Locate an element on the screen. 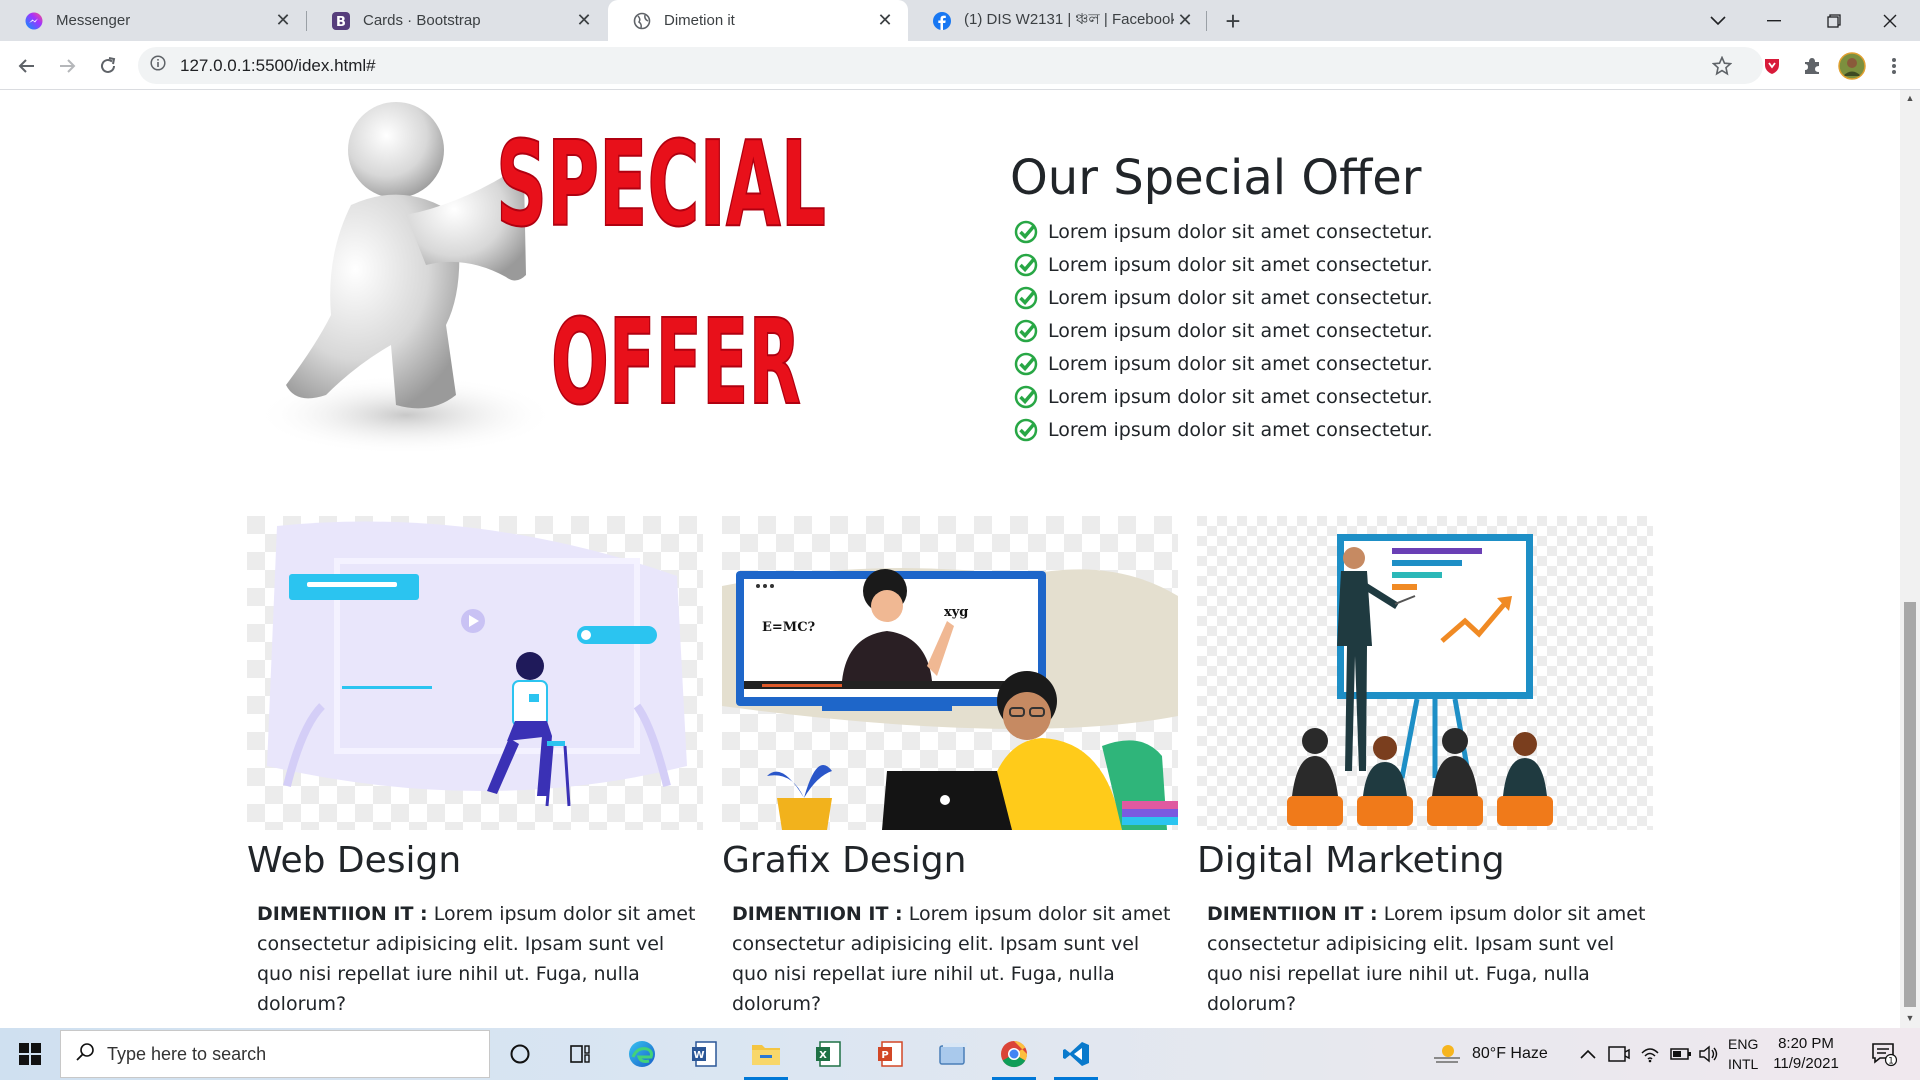 The height and width of the screenshot is (1080, 1920). word-icon: W is located at coordinates (704, 1054).